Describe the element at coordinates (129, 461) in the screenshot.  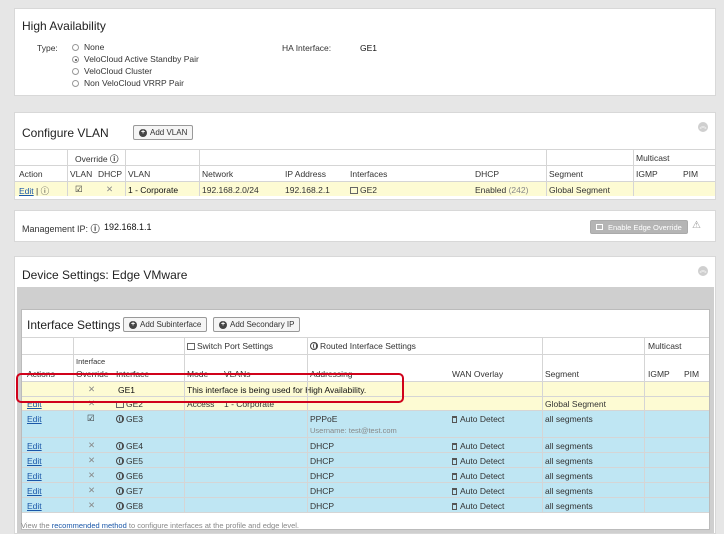
I see `iface-name-ge5: GE5` at that location.